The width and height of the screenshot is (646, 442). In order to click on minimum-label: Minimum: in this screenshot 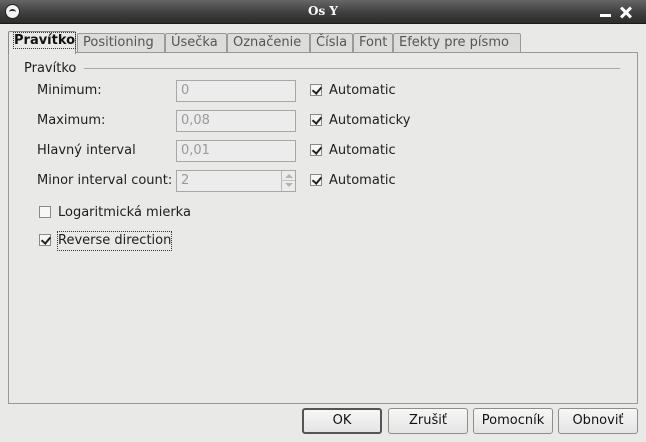, I will do `click(69, 90)`.